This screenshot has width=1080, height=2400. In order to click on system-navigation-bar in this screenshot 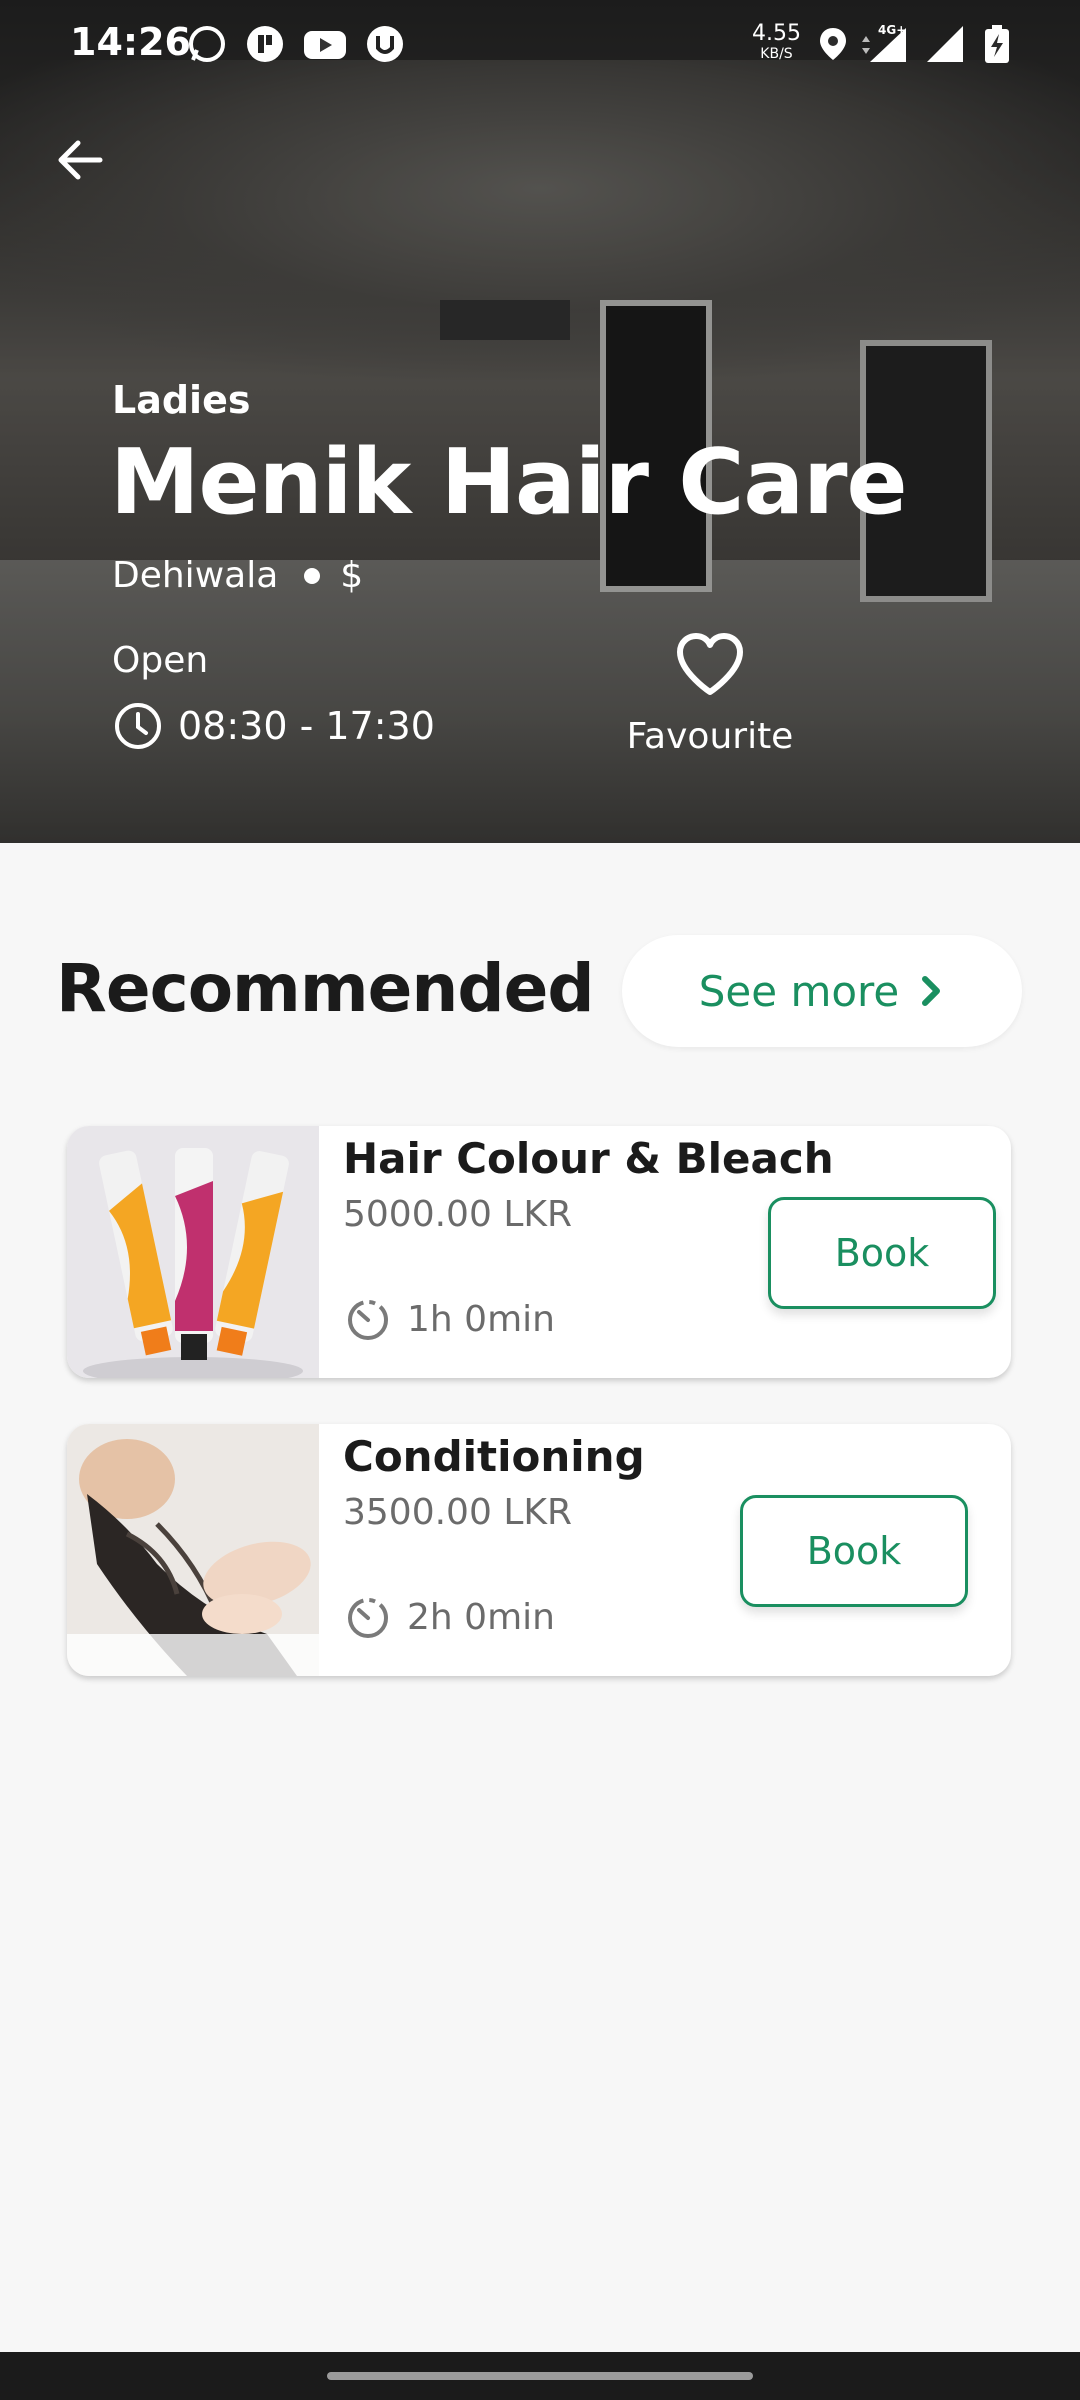, I will do `click(540, 2376)`.